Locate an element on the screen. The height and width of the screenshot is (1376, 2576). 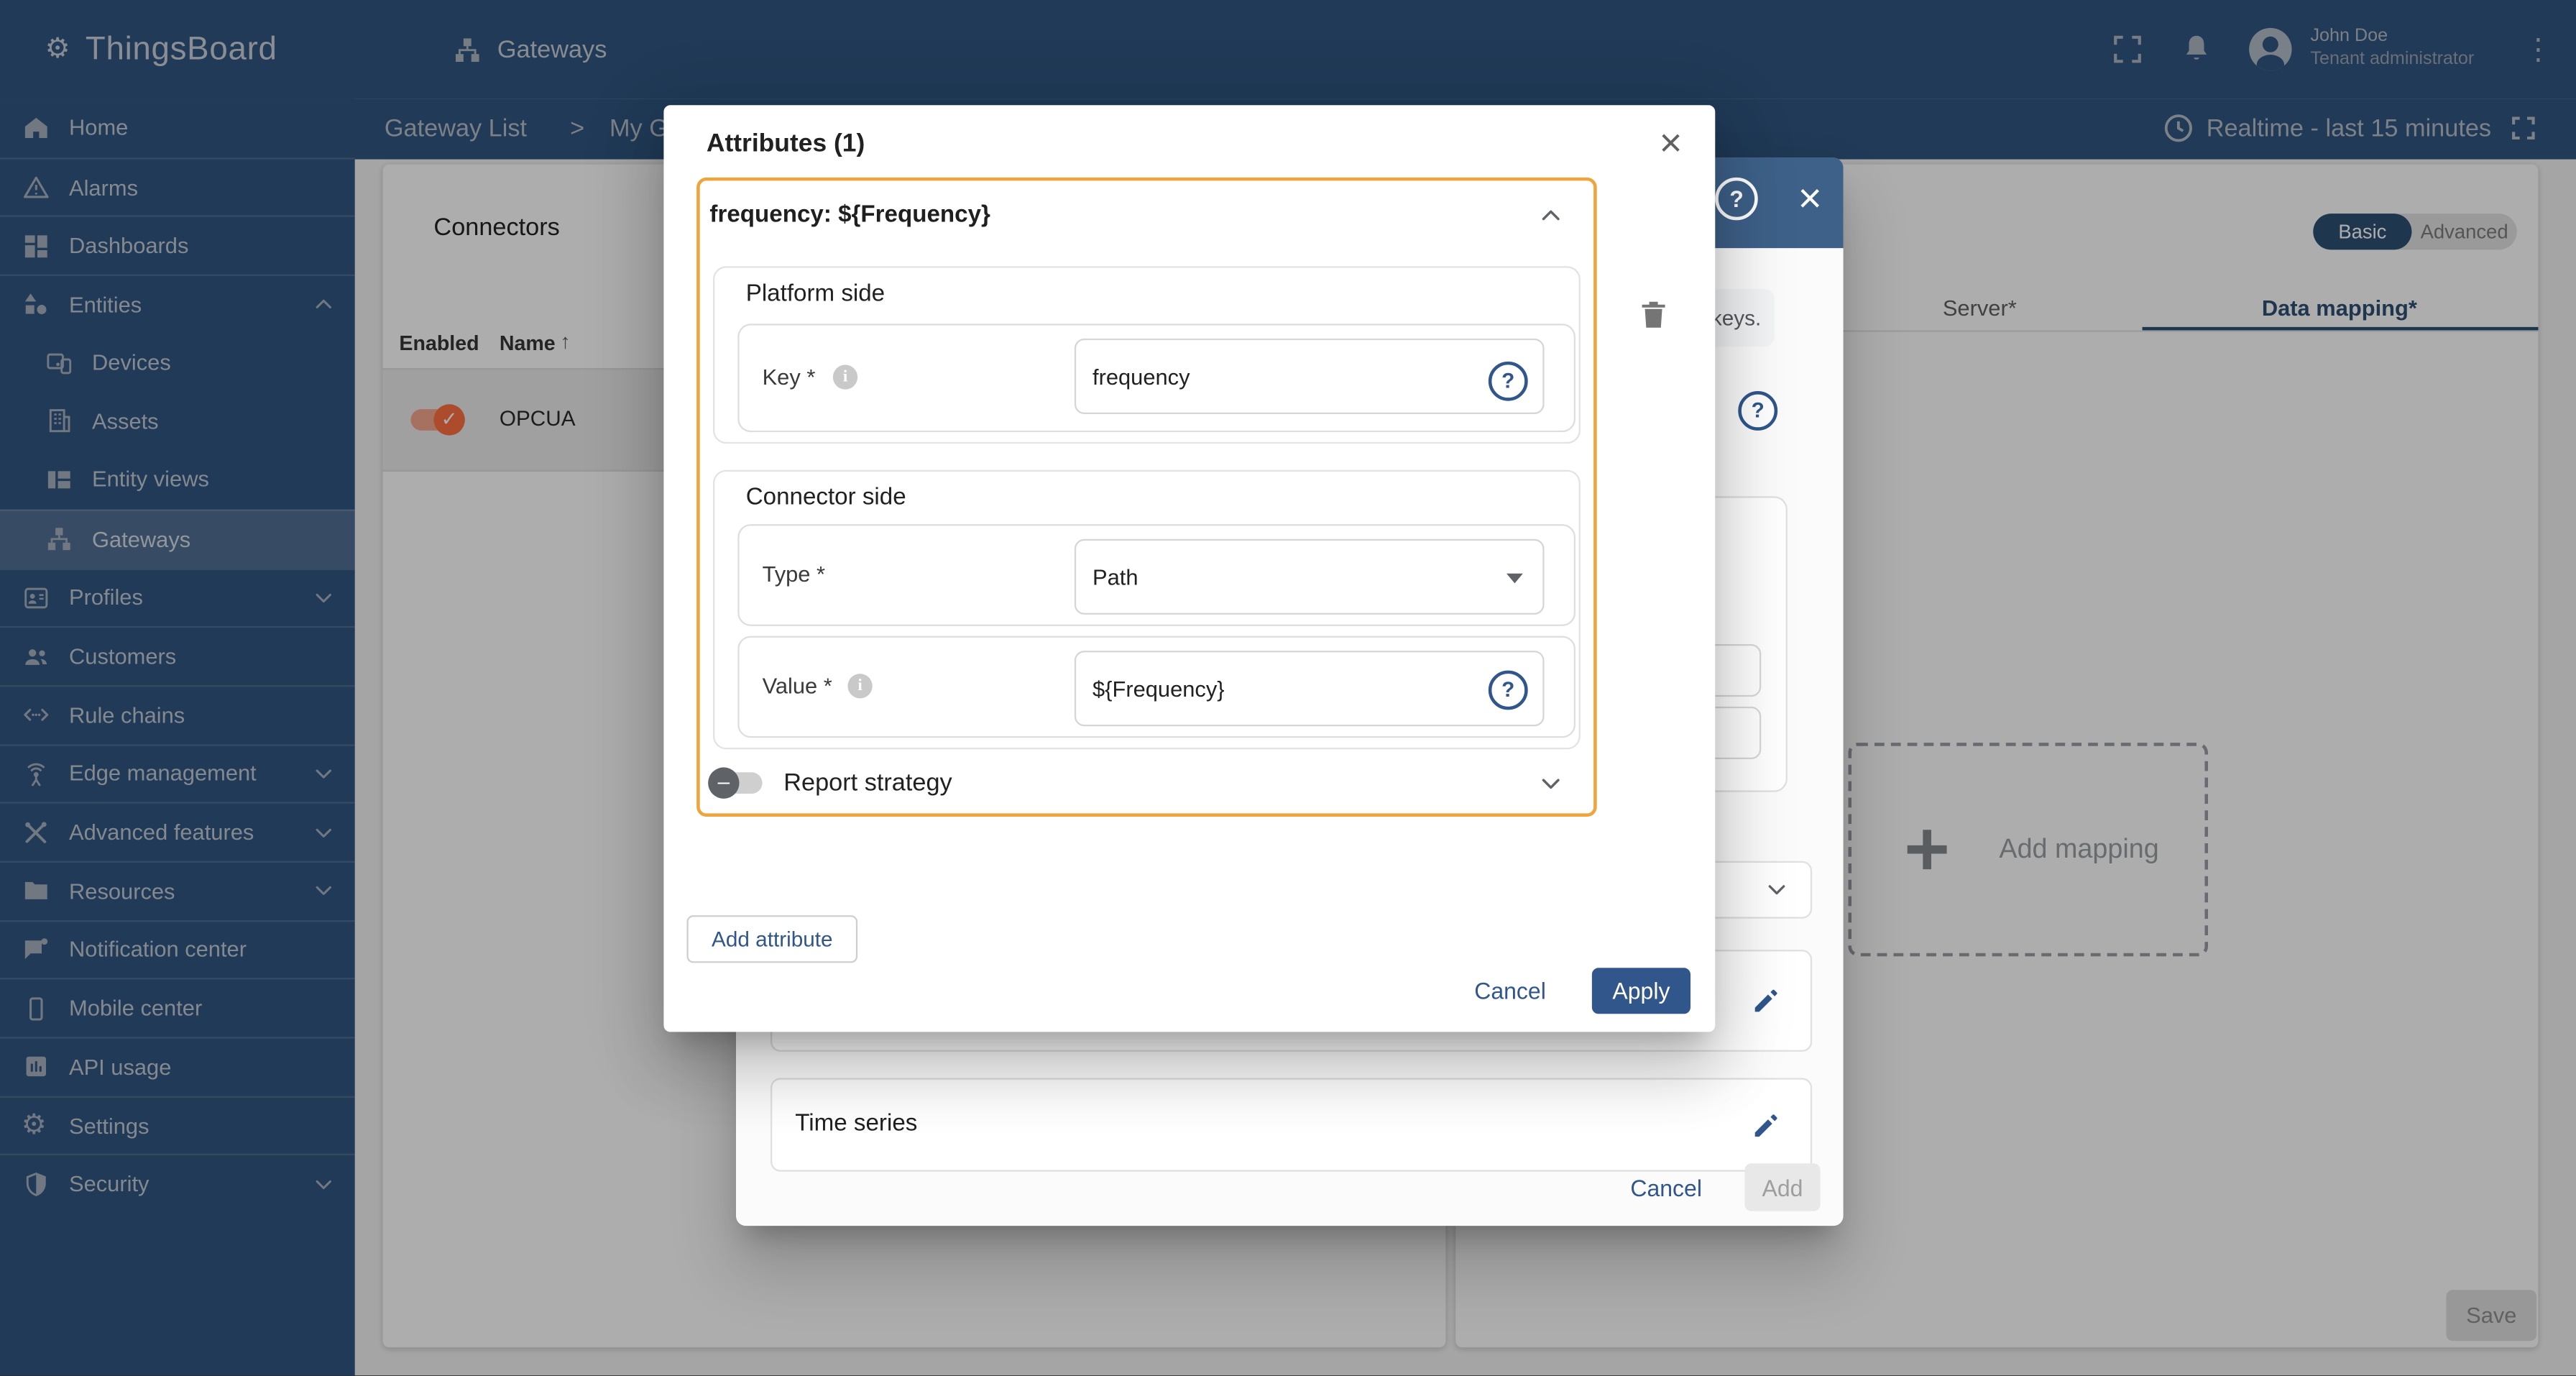
platform-side-section: Platform side Key * i ? is located at coordinates (1147, 355).